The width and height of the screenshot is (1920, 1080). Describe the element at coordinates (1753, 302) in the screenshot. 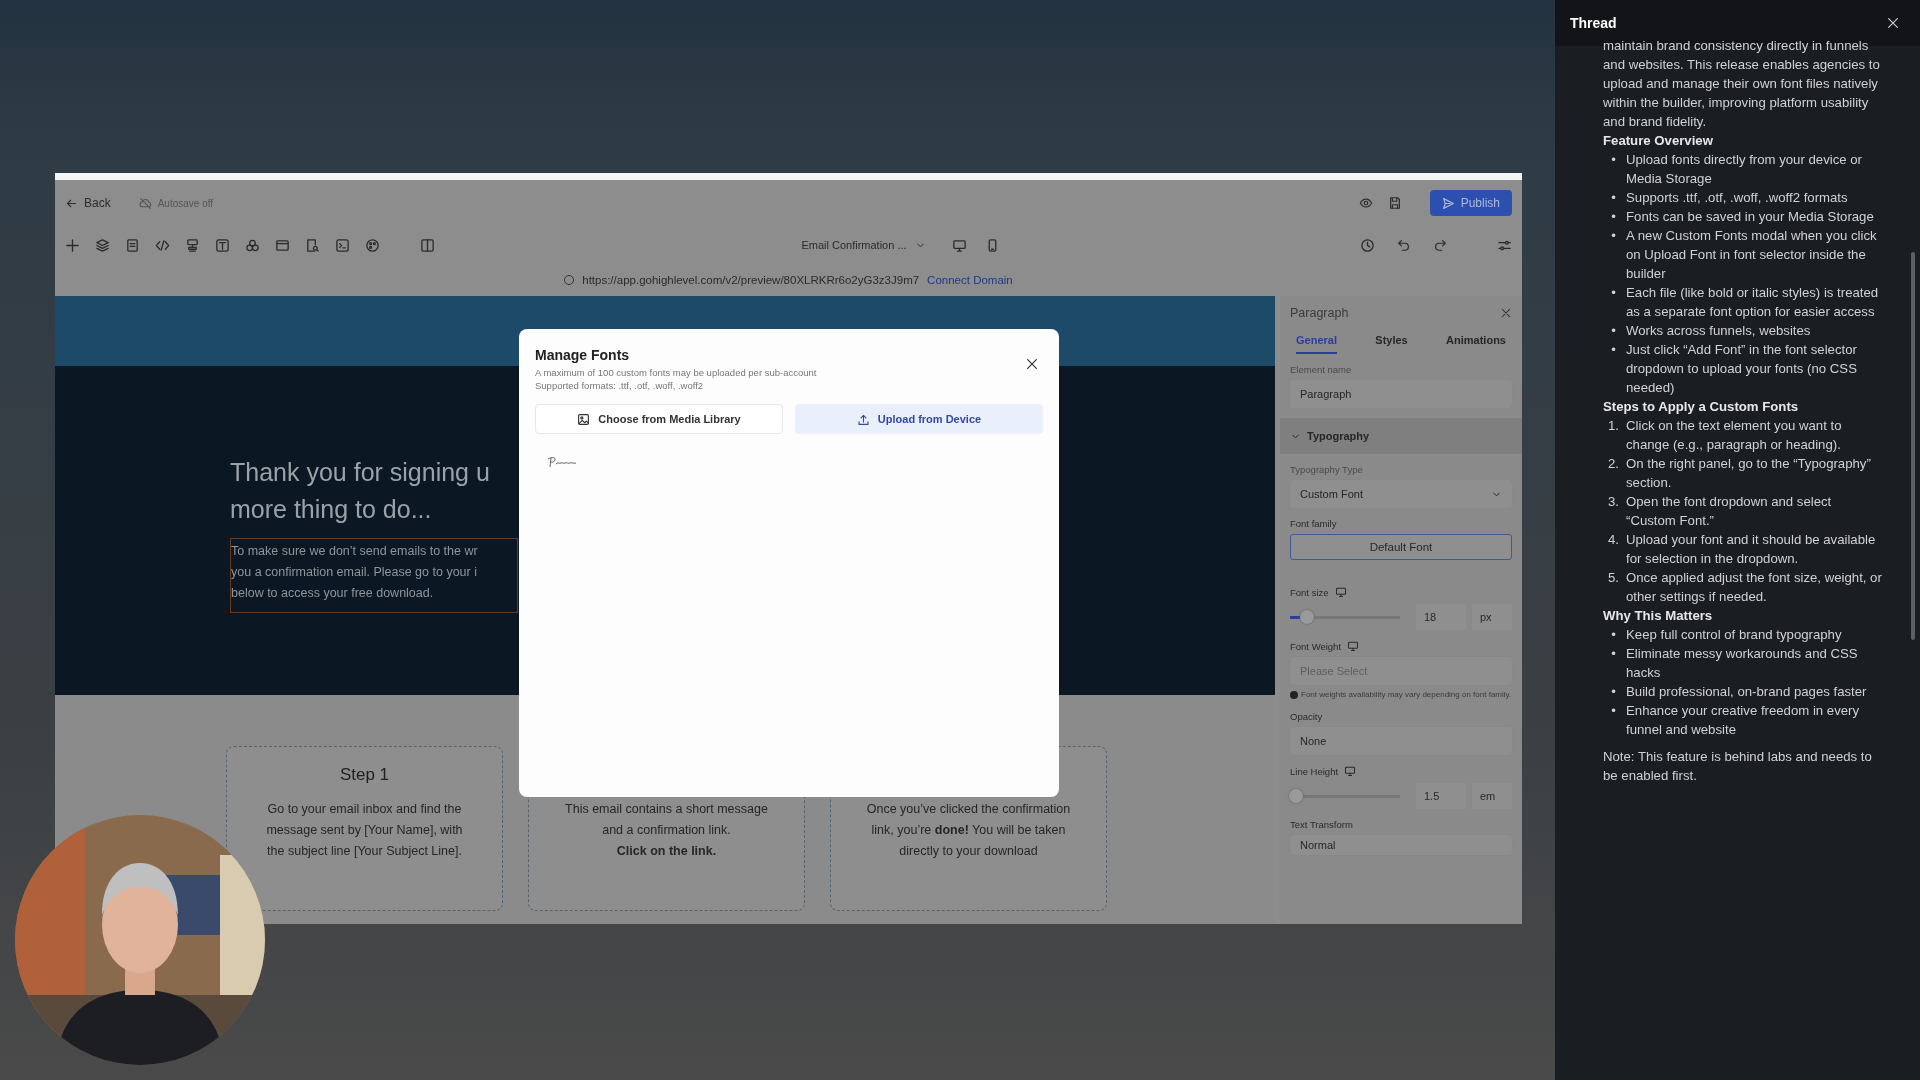

I see `list-item: Each file (like bold or italic styles) is treated as a separate font option for easier access` at that location.